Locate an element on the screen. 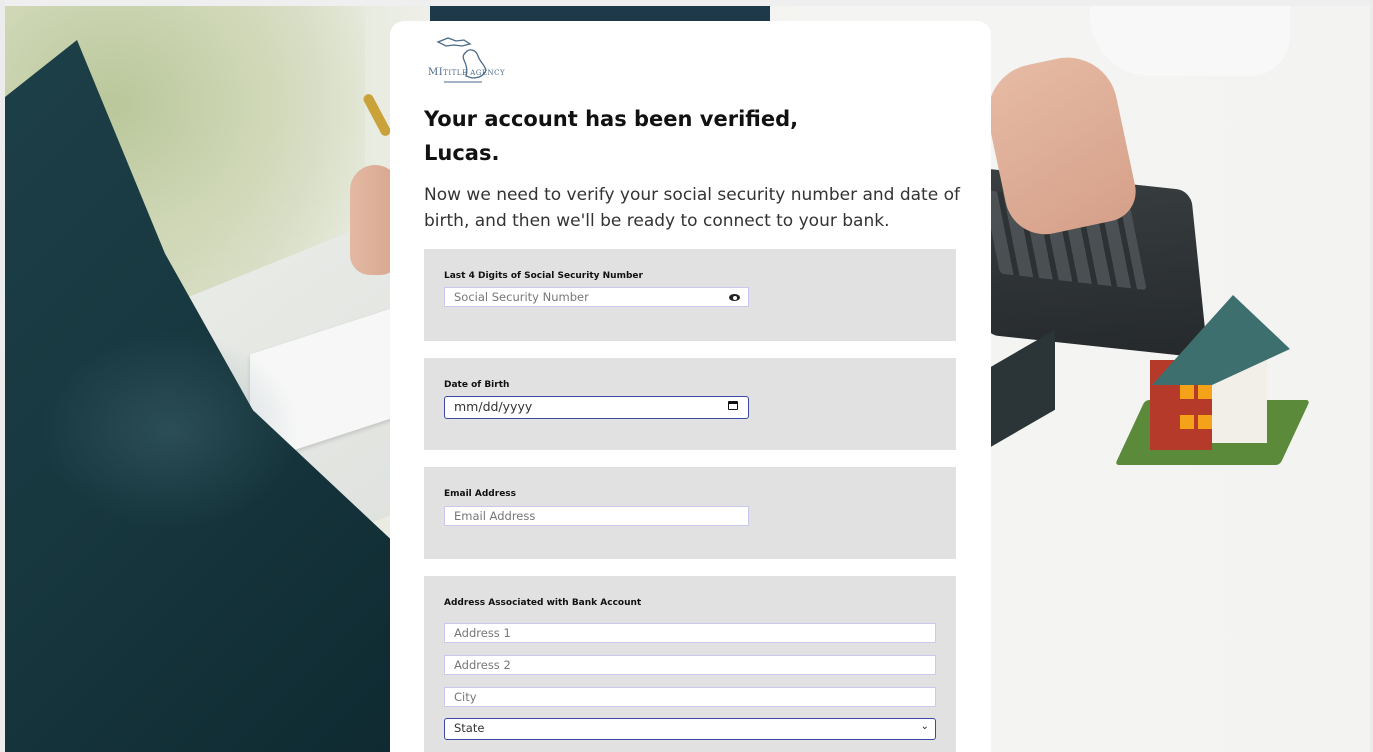 Image resolution: width=1373 pixels, height=752 pixels. dob-placeholder: mm/dd/yyyy is located at coordinates (493, 406).